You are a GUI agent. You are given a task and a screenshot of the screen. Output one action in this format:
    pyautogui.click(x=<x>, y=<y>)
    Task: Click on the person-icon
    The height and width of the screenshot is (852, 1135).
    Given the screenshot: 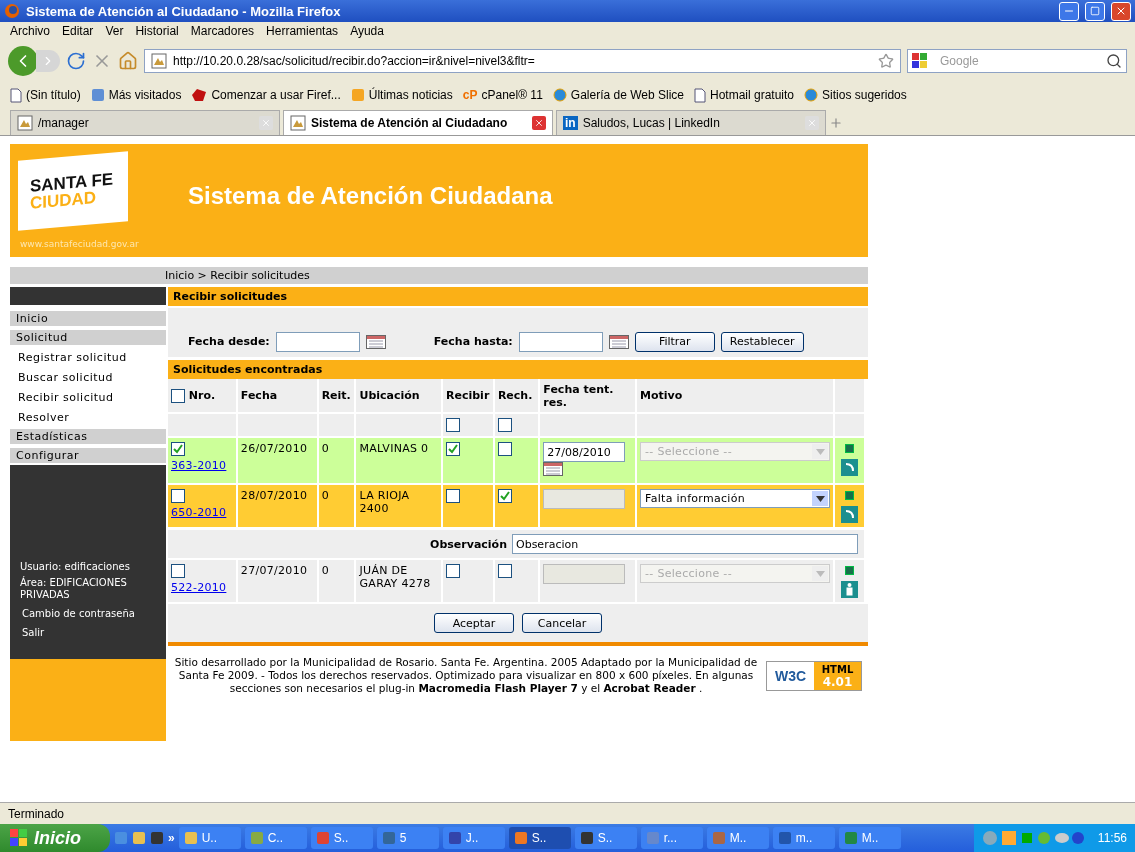 What is the action you would take?
    pyautogui.click(x=849, y=589)
    